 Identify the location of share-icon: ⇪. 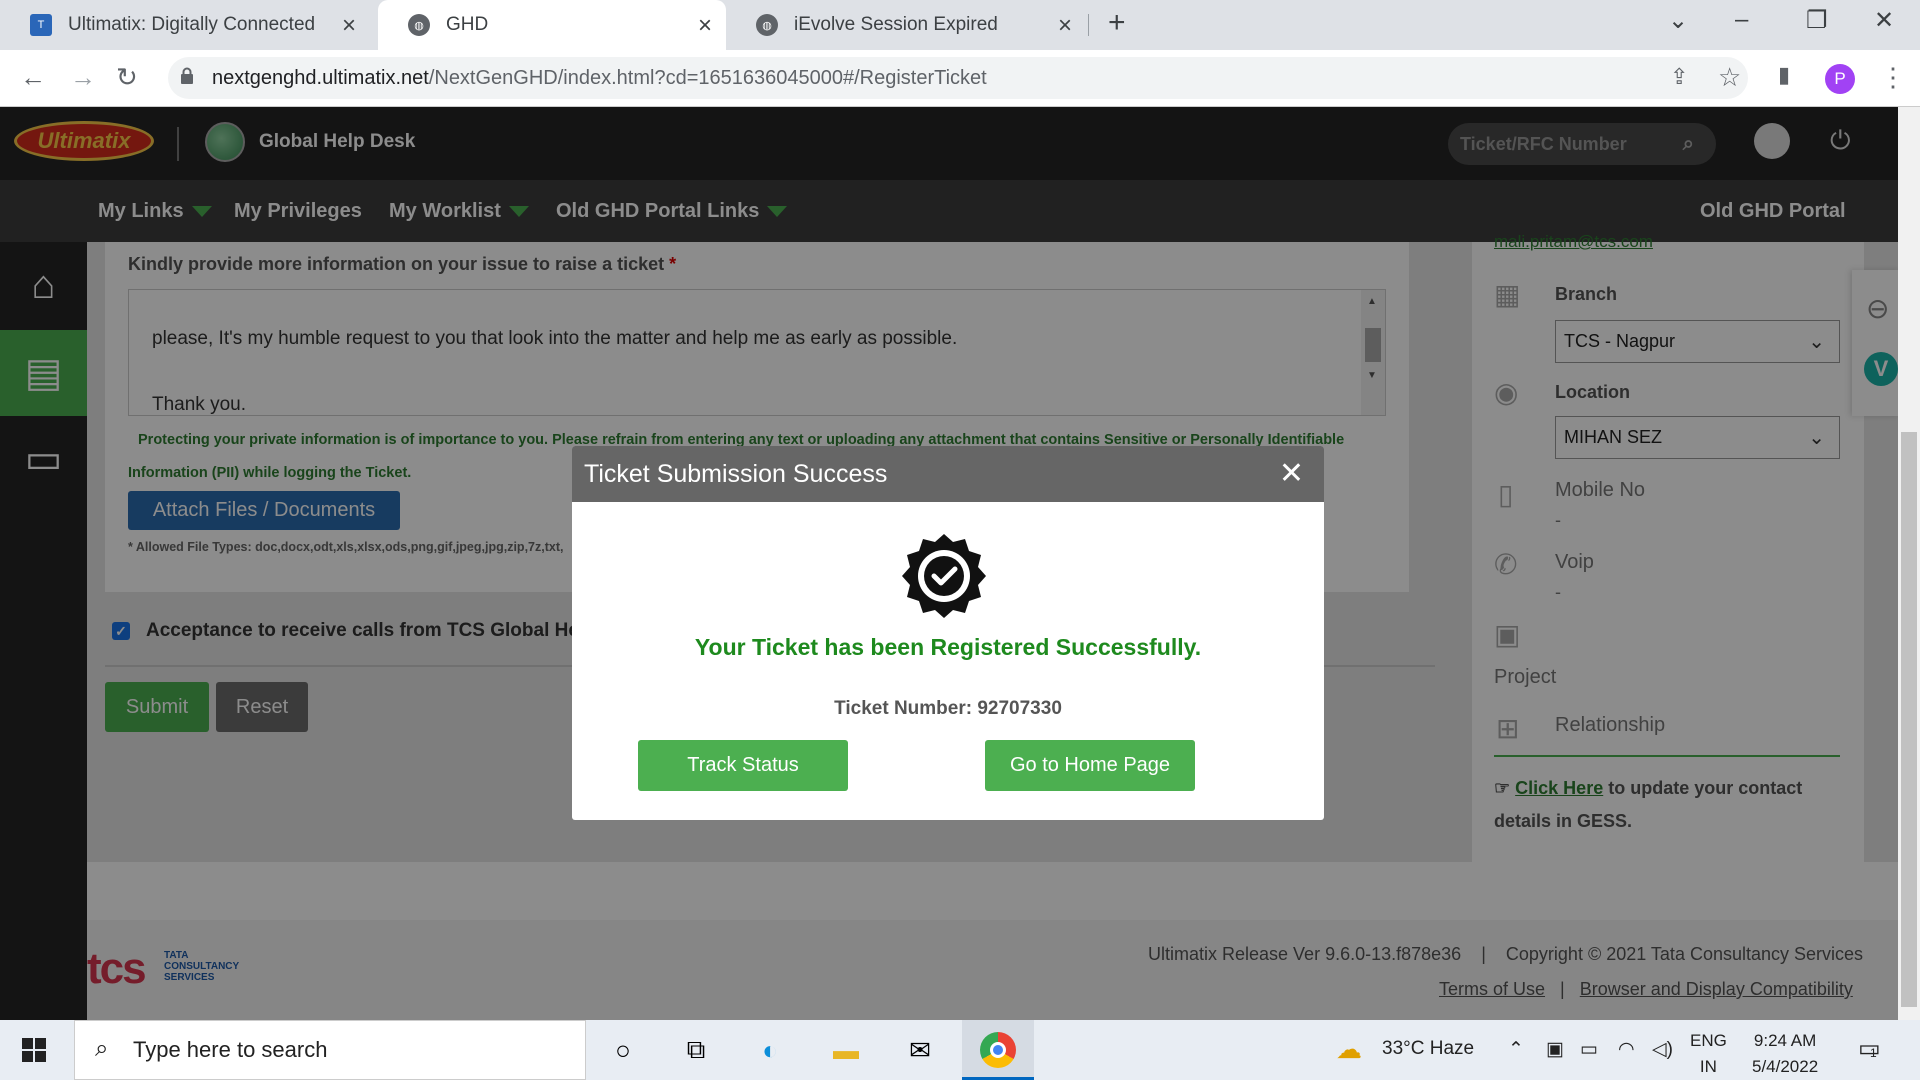
(1679, 77).